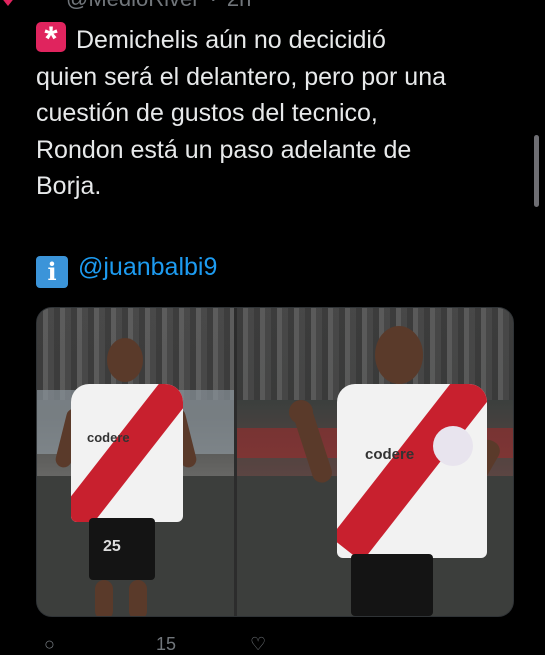  What do you see at coordinates (286, 644) in the screenshot?
I see `tweet-actions: ○ 15 ♡` at bounding box center [286, 644].